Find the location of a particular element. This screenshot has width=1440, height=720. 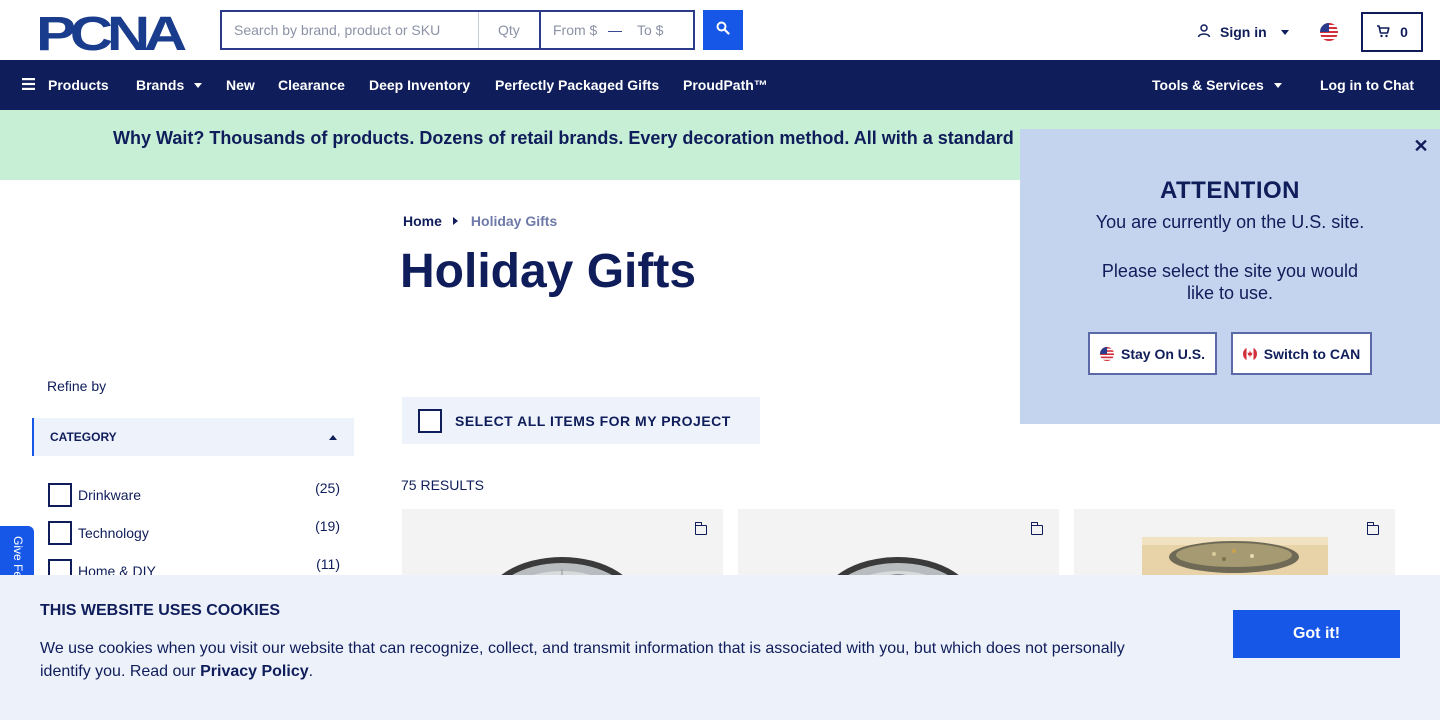

refine-by-label: Refine by is located at coordinates (77, 386).